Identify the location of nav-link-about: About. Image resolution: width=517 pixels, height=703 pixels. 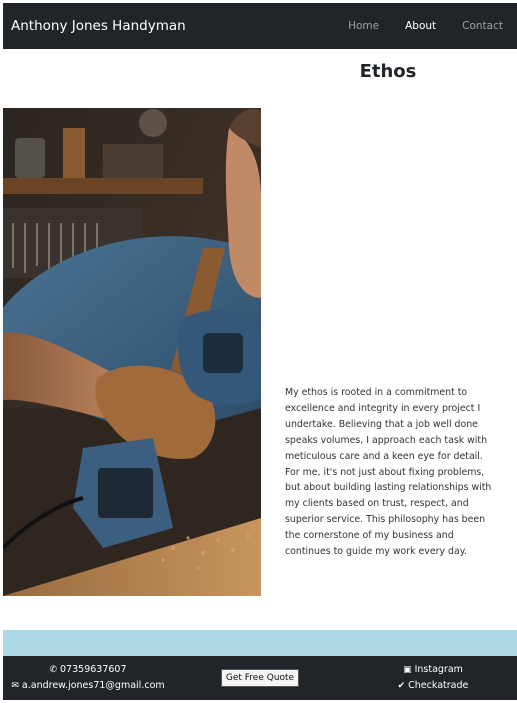
(420, 26).